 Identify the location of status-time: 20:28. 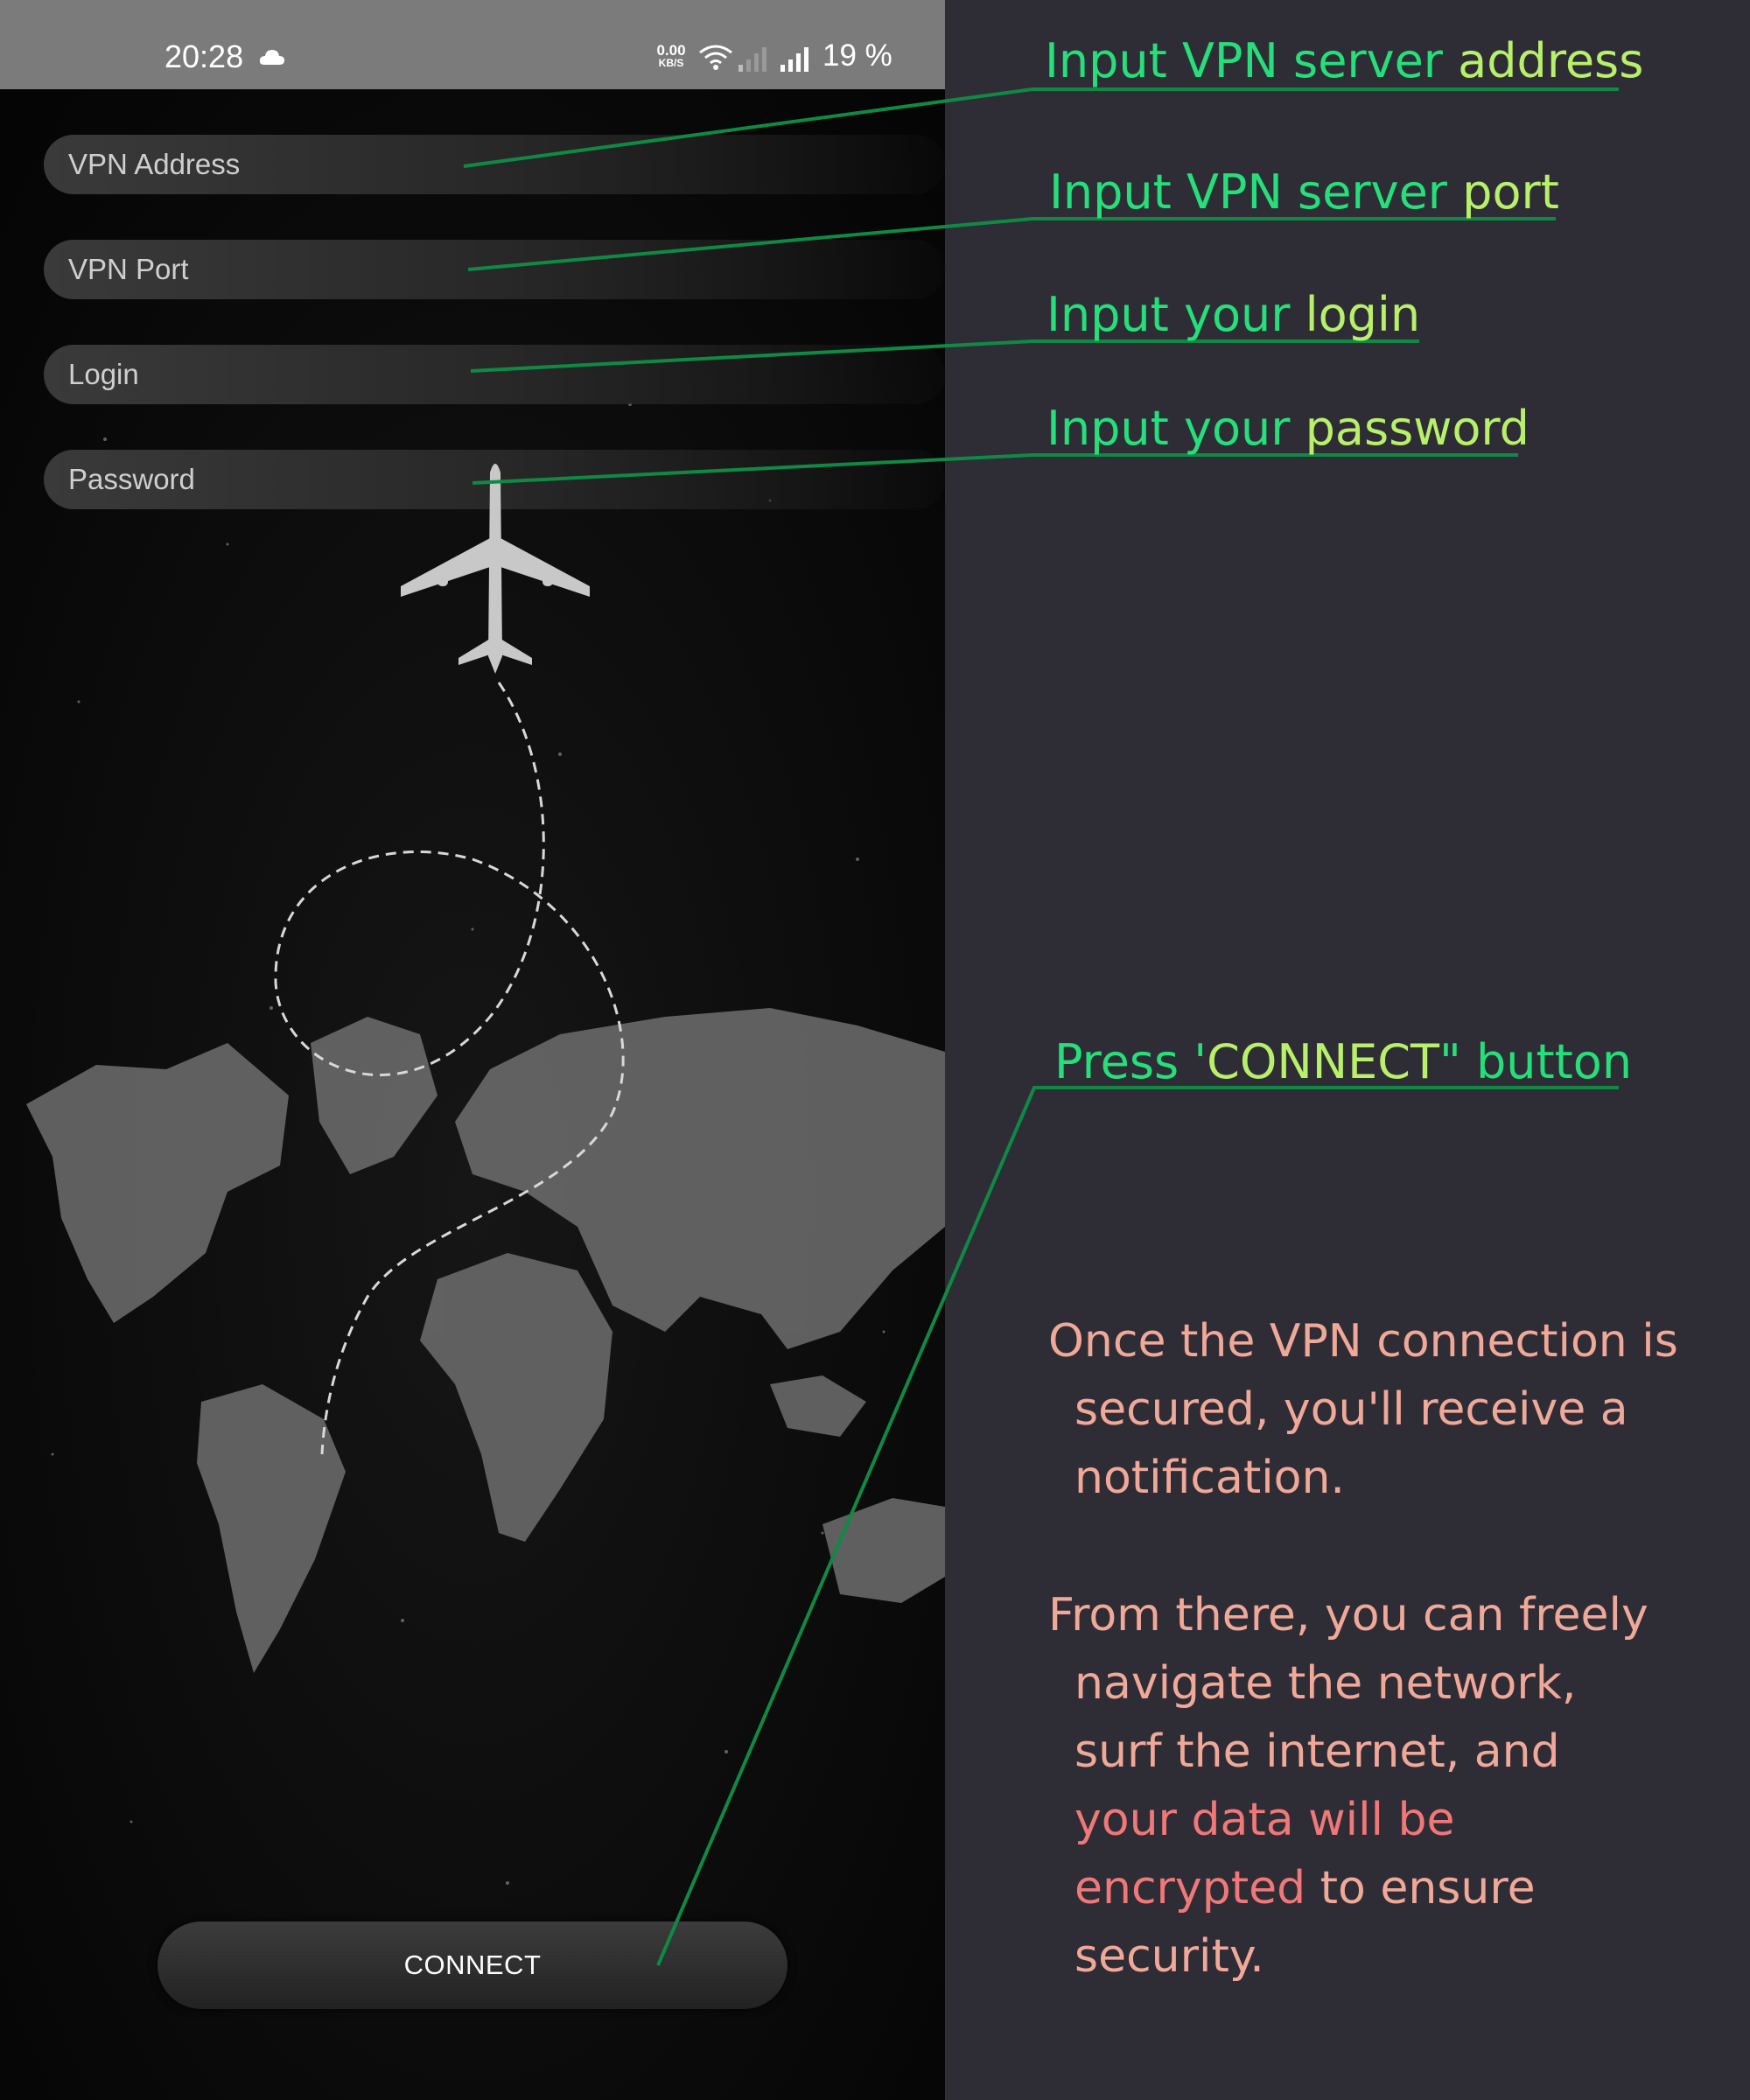
(204, 56).